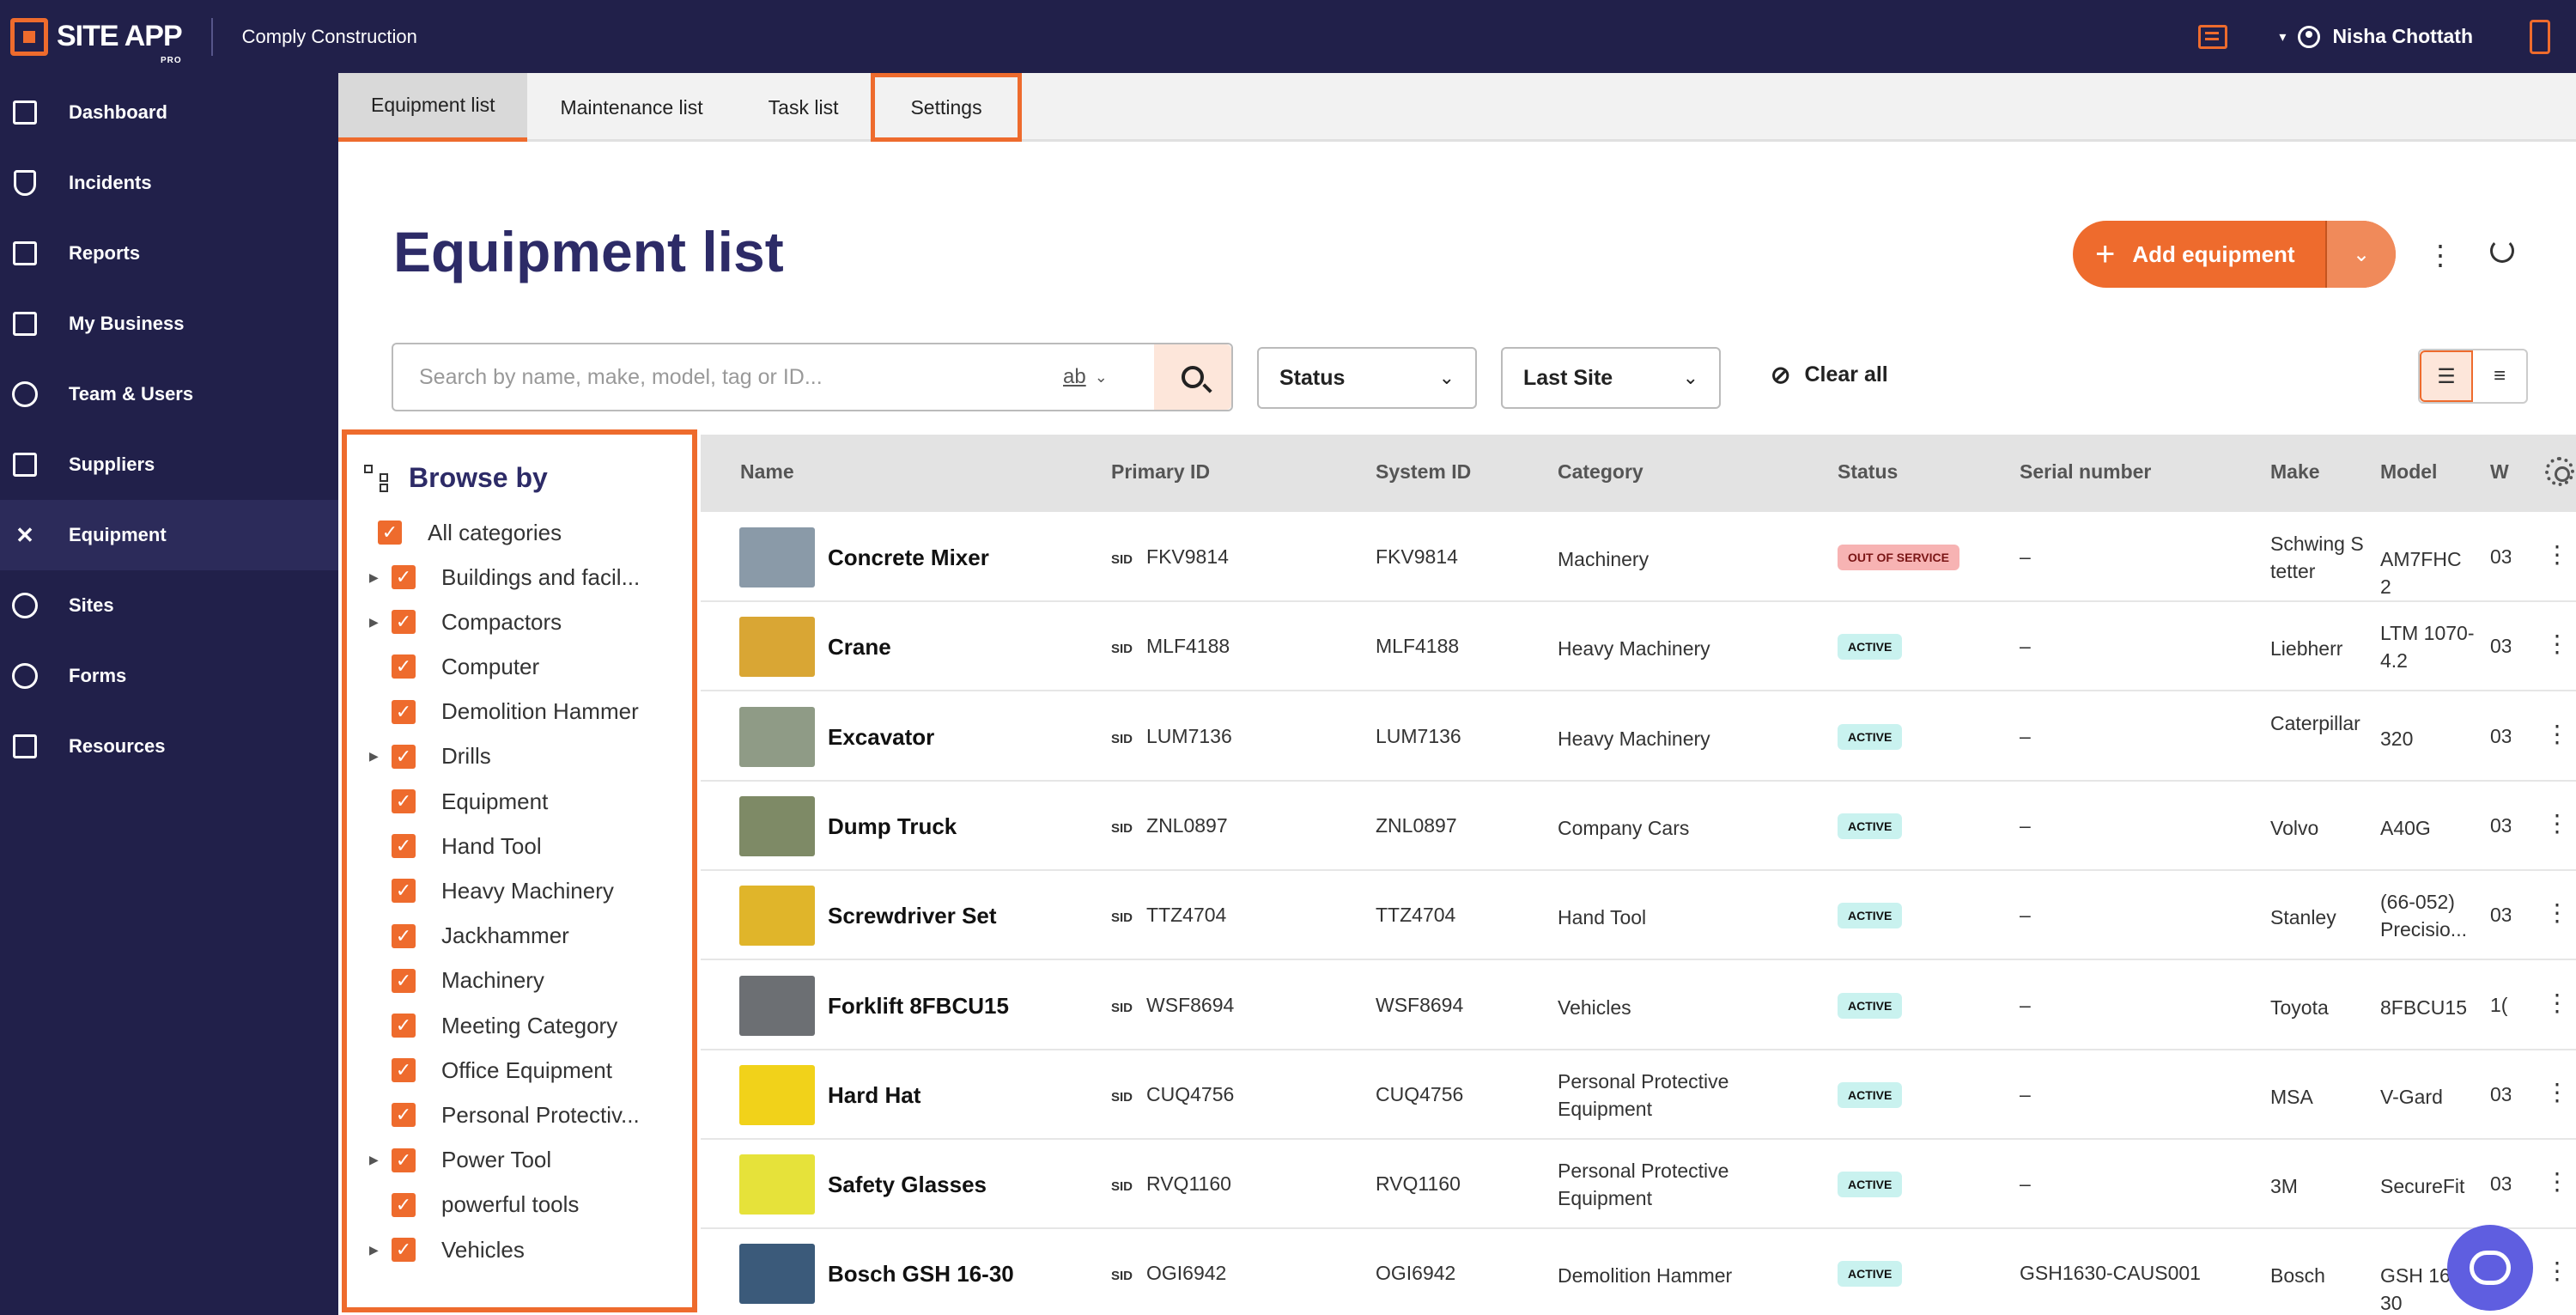 The width and height of the screenshot is (2576, 1315). What do you see at coordinates (96, 41) in the screenshot?
I see `app-logo: SITE APP PRO` at bounding box center [96, 41].